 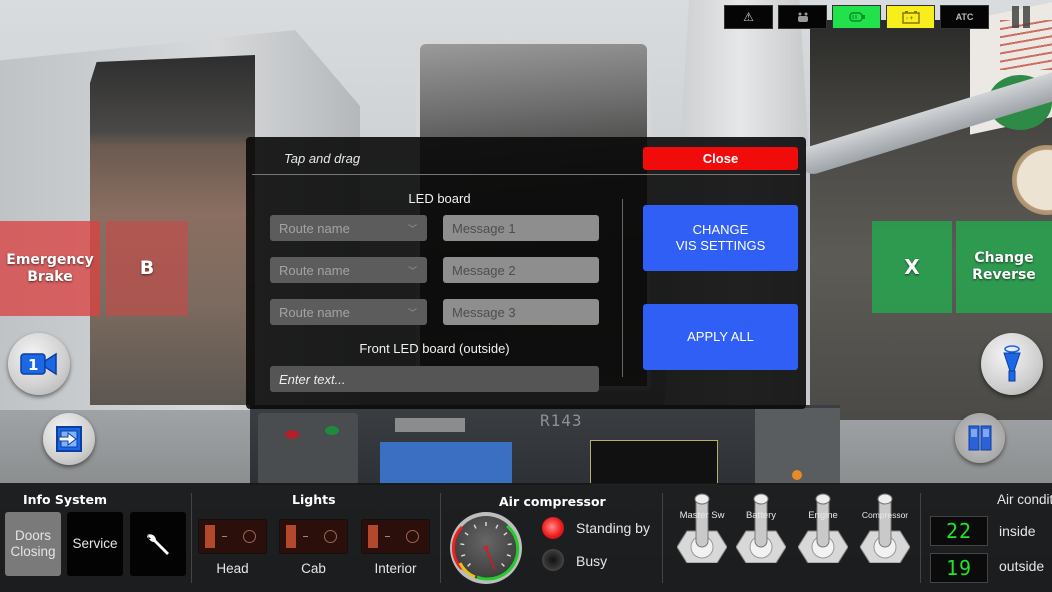 What do you see at coordinates (1017, 531) in the screenshot?
I see `inside-temp-label: inside` at bounding box center [1017, 531].